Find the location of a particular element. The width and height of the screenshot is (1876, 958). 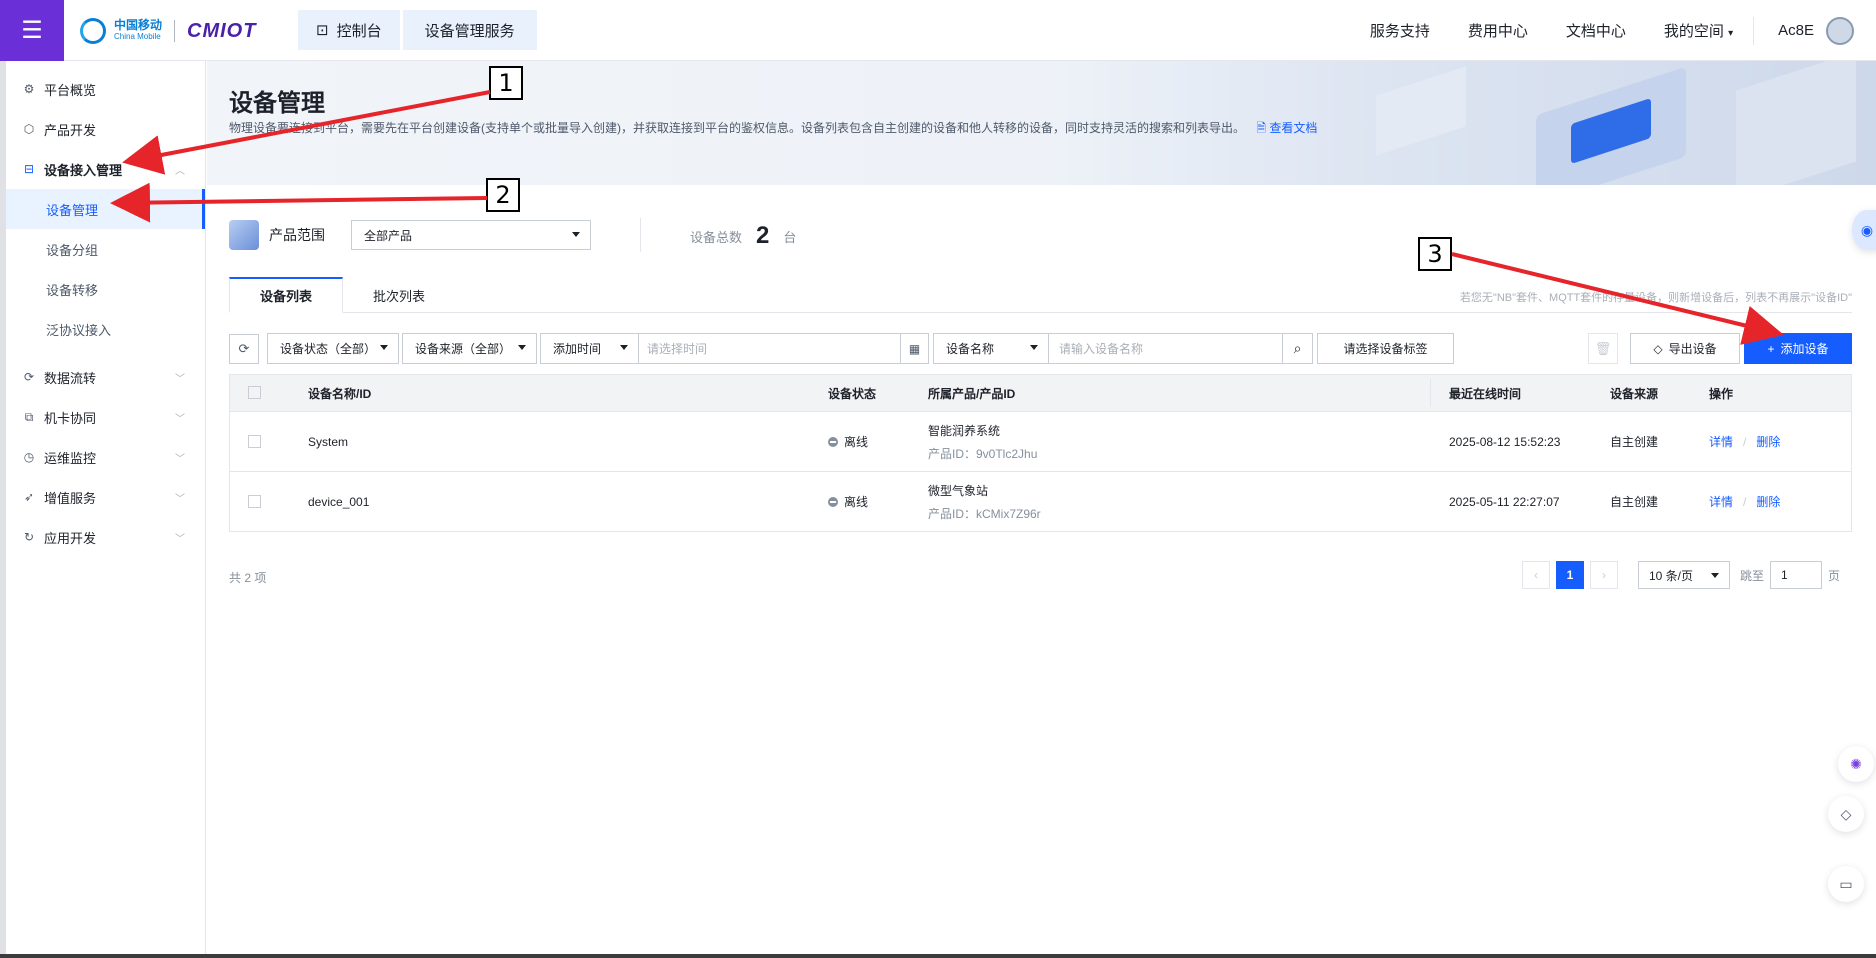

sidebar-item-label: 平台概览 is located at coordinates (70, 90).